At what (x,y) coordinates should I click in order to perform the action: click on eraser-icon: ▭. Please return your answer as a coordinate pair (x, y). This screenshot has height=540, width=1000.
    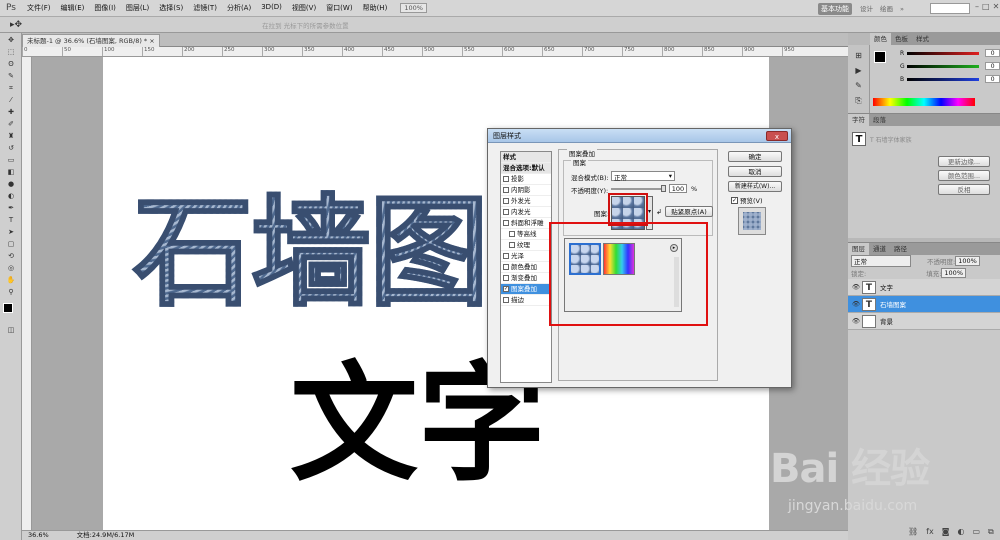
    Looking at the image, I should click on (11, 160).